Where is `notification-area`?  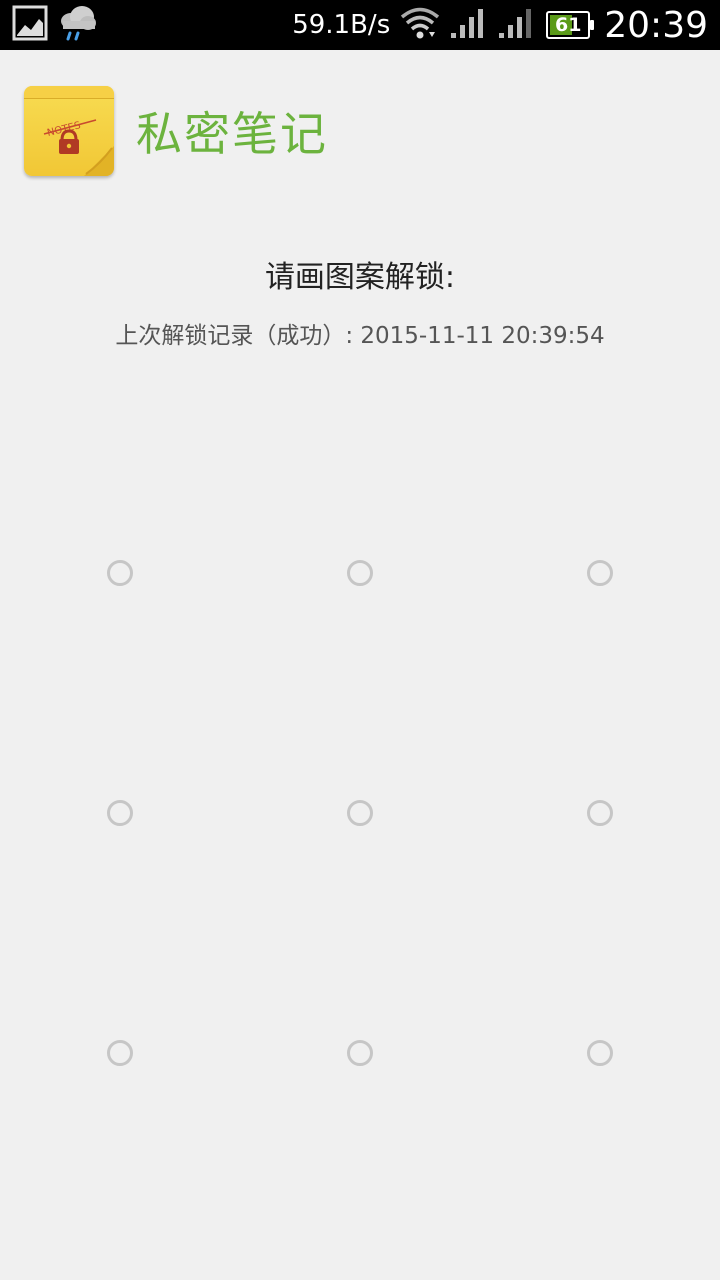
notification-area is located at coordinates (55, 25).